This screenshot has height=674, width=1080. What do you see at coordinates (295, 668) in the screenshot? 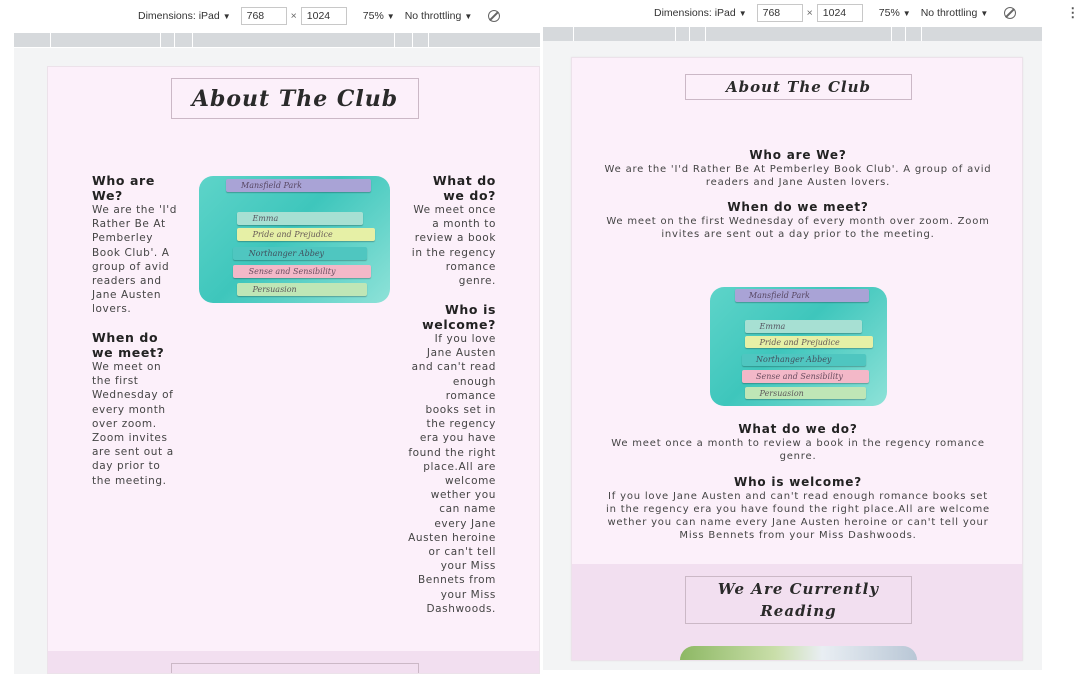
I see `reading-title-box` at bounding box center [295, 668].